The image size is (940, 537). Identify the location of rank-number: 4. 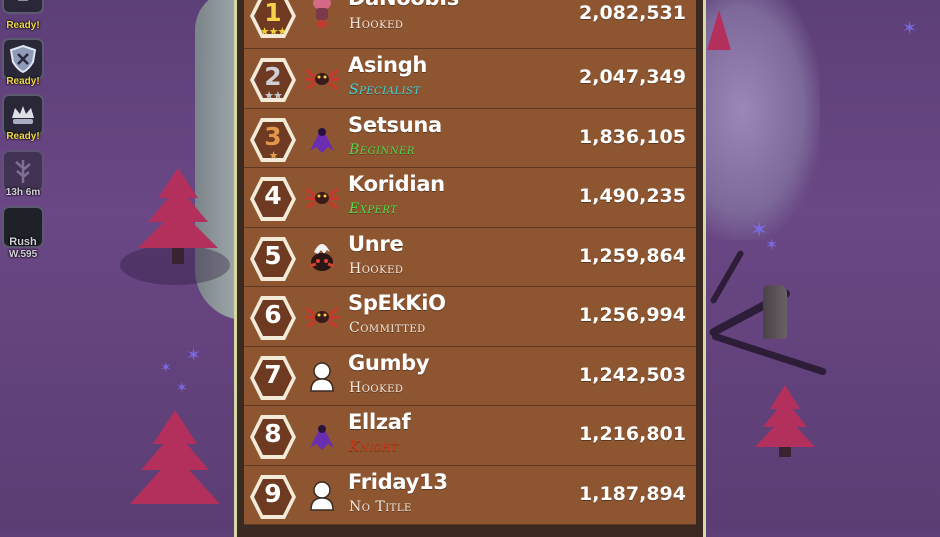
(273, 195).